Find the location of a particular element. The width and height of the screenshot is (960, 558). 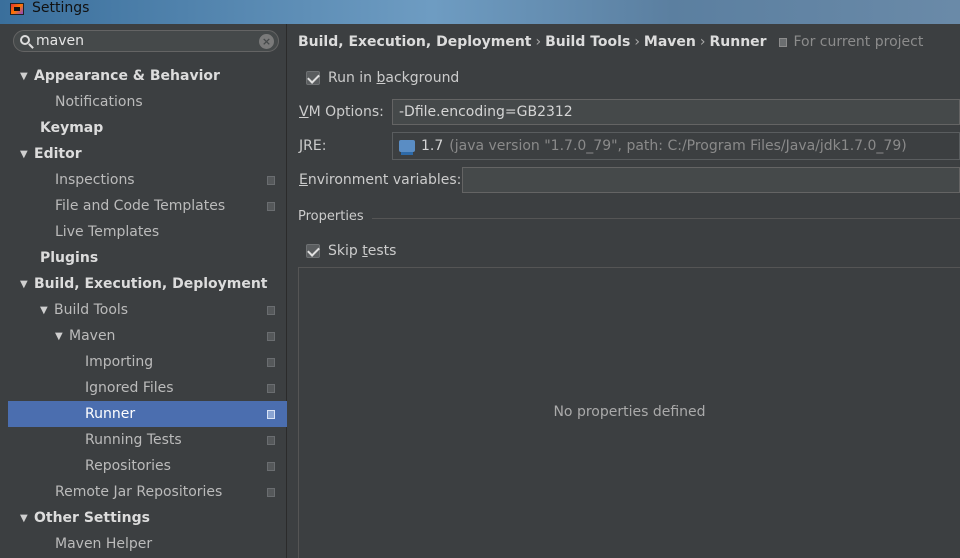

sidebar-item-live-templates: Live Templates is located at coordinates (147, 232).